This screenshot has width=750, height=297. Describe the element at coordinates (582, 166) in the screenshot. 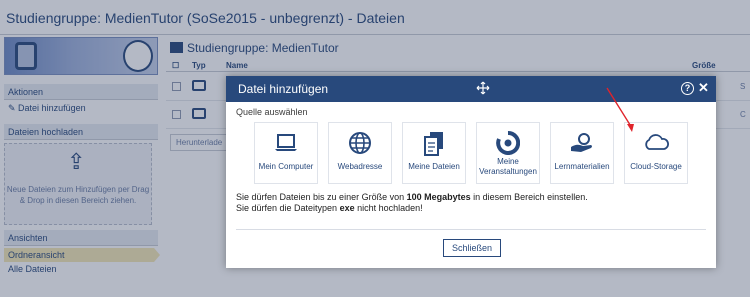

I see `source-label: Lernmaterialien` at that location.